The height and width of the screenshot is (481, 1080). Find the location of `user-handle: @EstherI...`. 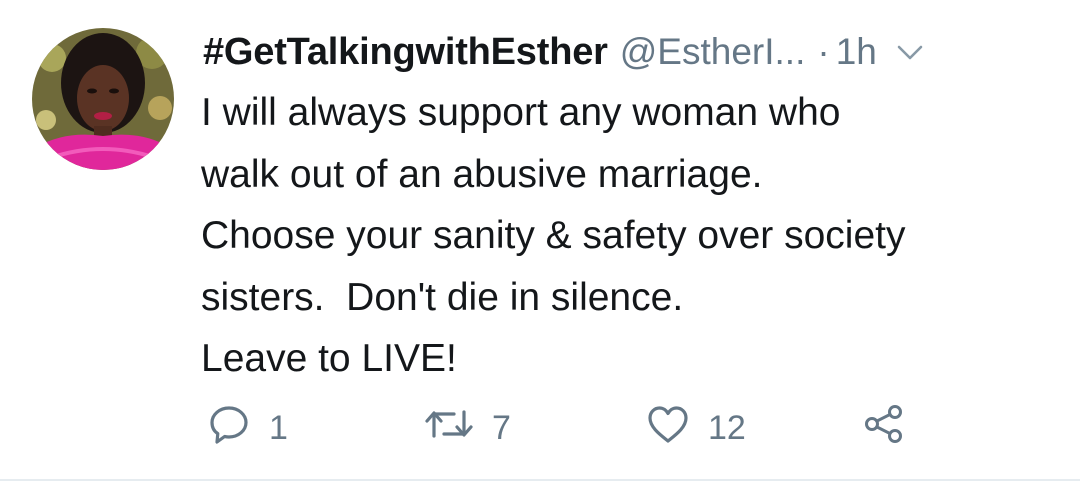

user-handle: @EstherI... is located at coordinates (713, 52).